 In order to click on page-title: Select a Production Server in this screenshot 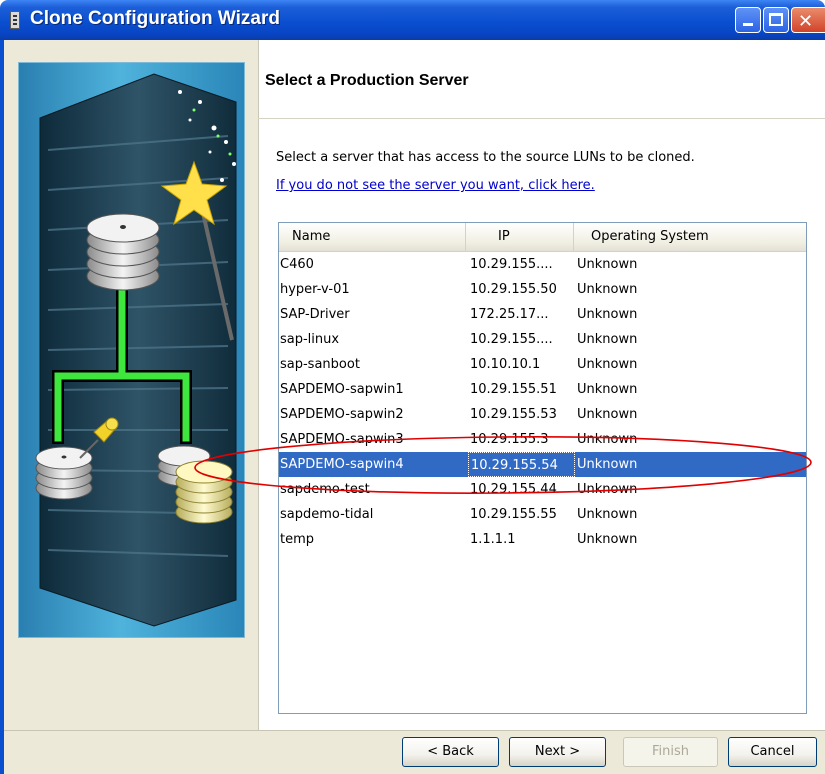, I will do `click(367, 80)`.